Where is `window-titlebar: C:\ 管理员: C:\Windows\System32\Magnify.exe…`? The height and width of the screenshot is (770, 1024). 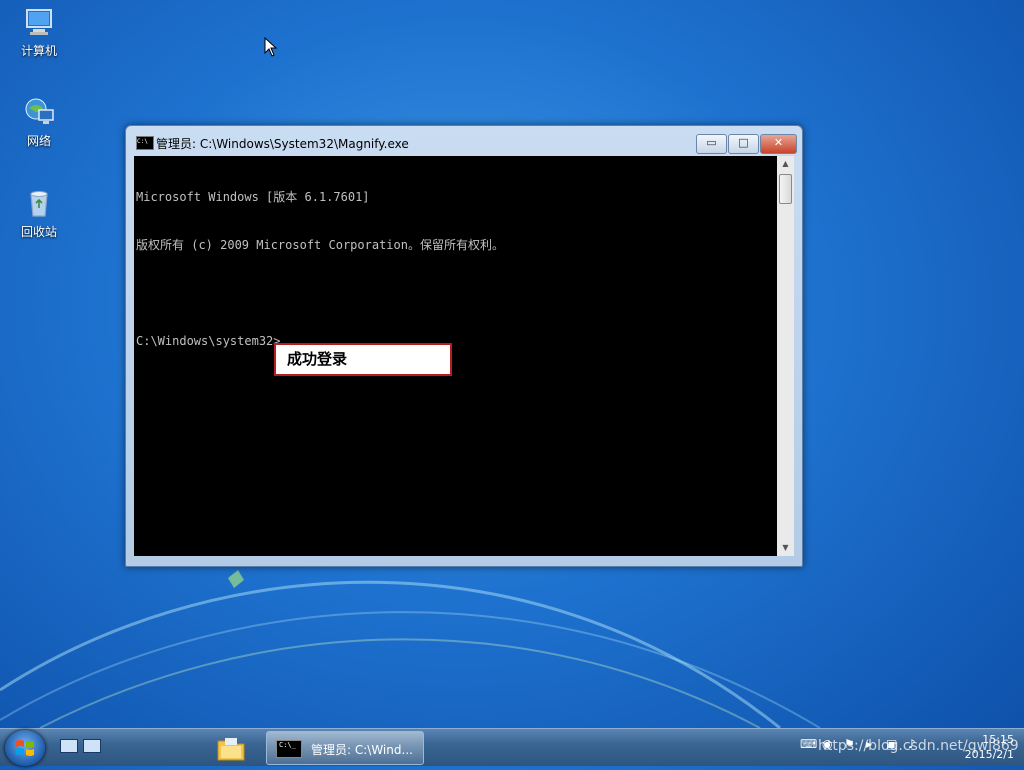
window-titlebar: C:\ 管理员: C:\Windows\System32\Magnify.exe… is located at coordinates (464, 141).